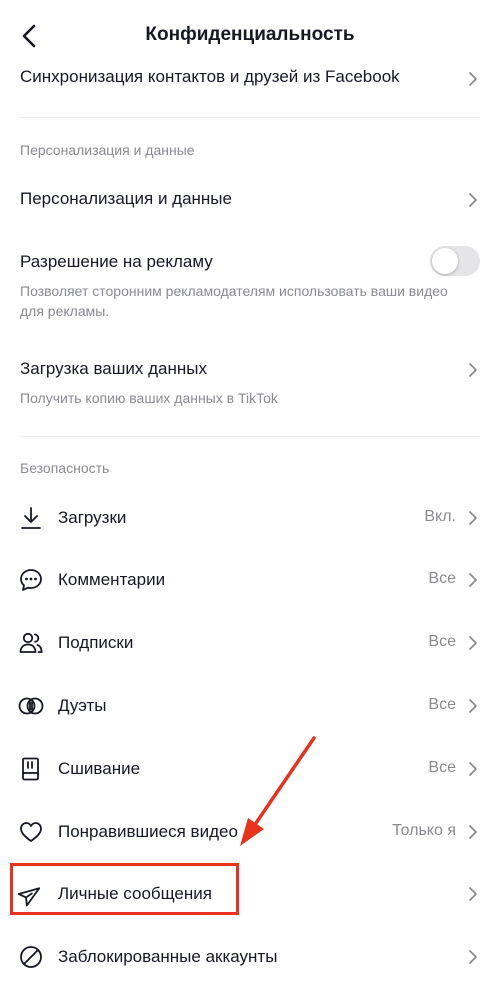 This screenshot has height=1003, width=500. I want to click on row-label: Сшивание, so click(99, 768).